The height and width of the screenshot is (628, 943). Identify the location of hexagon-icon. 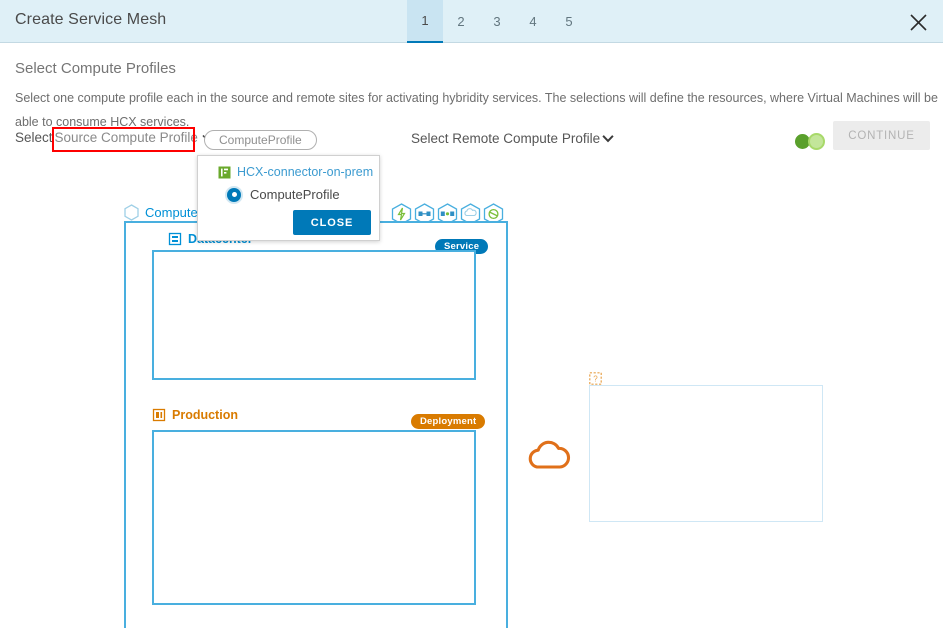
(131, 212).